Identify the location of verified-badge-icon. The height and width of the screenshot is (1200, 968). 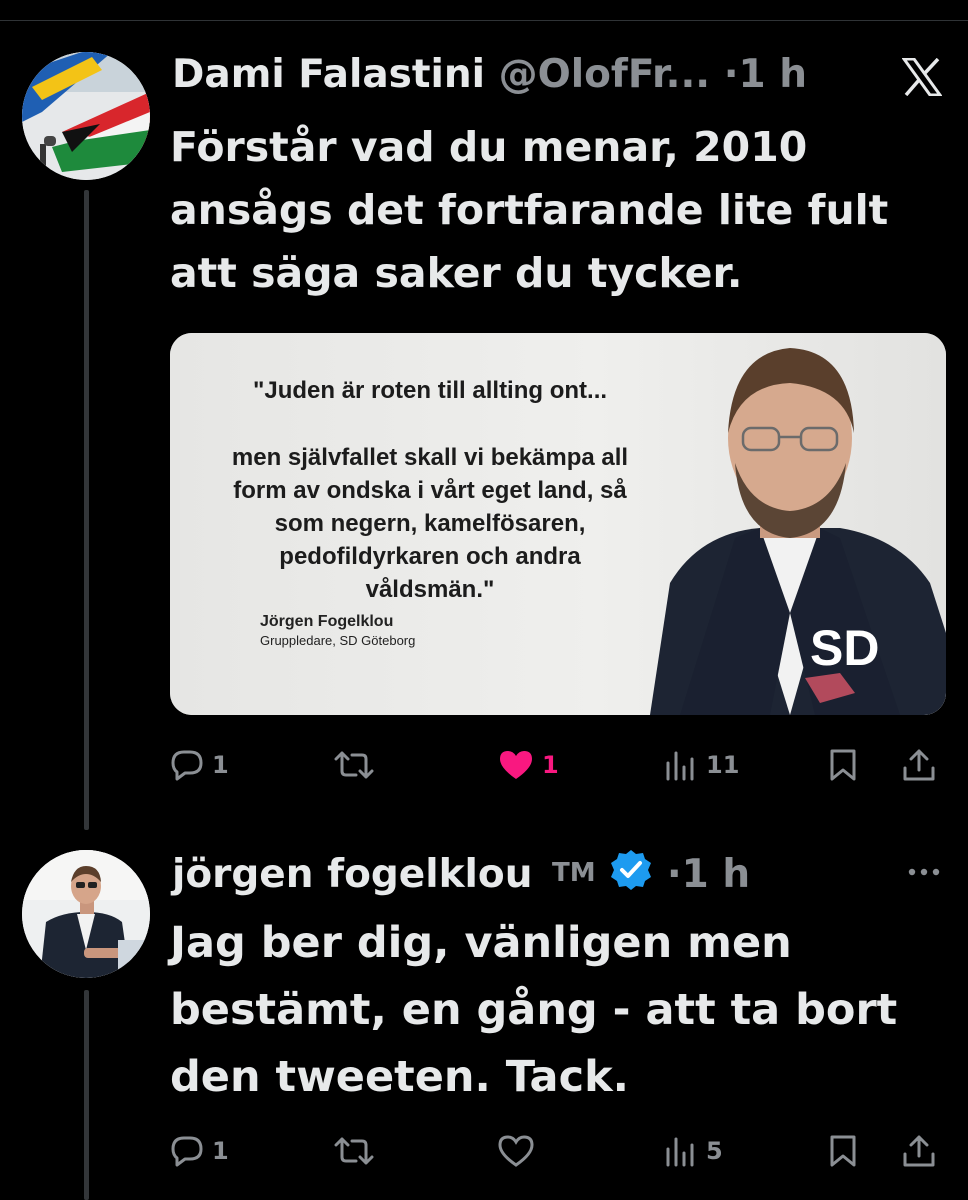
(631, 876).